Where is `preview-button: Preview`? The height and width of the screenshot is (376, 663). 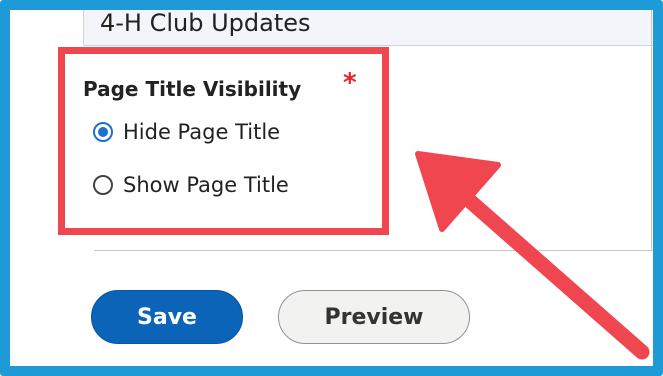 preview-button: Preview is located at coordinates (374, 317).